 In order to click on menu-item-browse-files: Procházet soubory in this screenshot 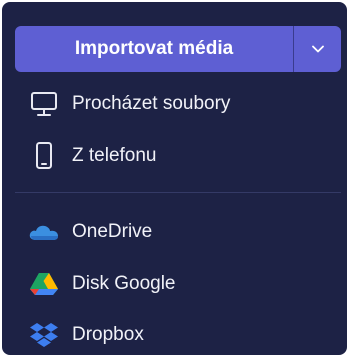, I will do `click(129, 104)`.